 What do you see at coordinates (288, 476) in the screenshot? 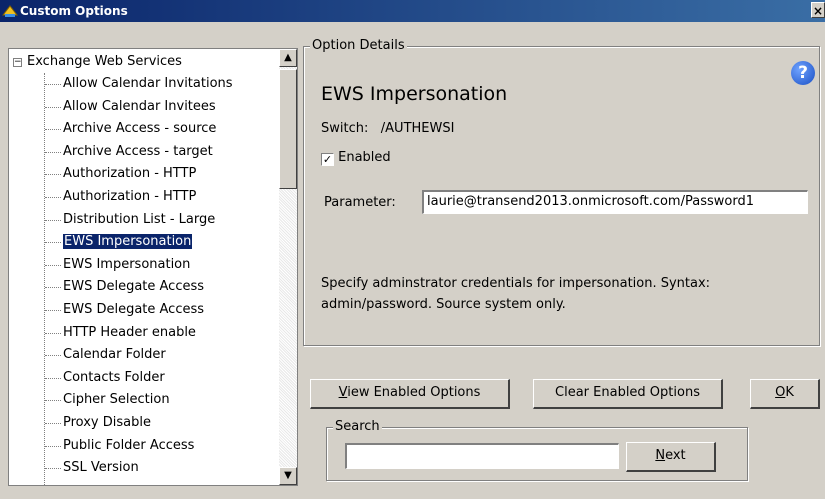
I see `scroll-down-icon: ▼` at bounding box center [288, 476].